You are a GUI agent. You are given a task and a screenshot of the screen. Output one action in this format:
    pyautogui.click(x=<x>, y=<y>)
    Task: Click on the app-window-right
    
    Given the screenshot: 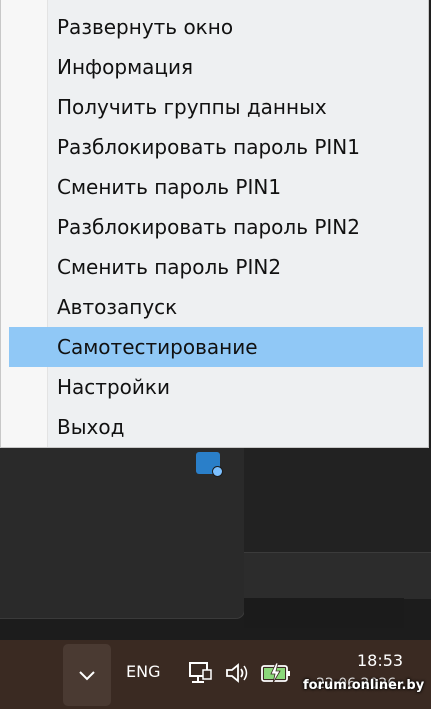 What is the action you would take?
    pyautogui.click(x=337, y=500)
    